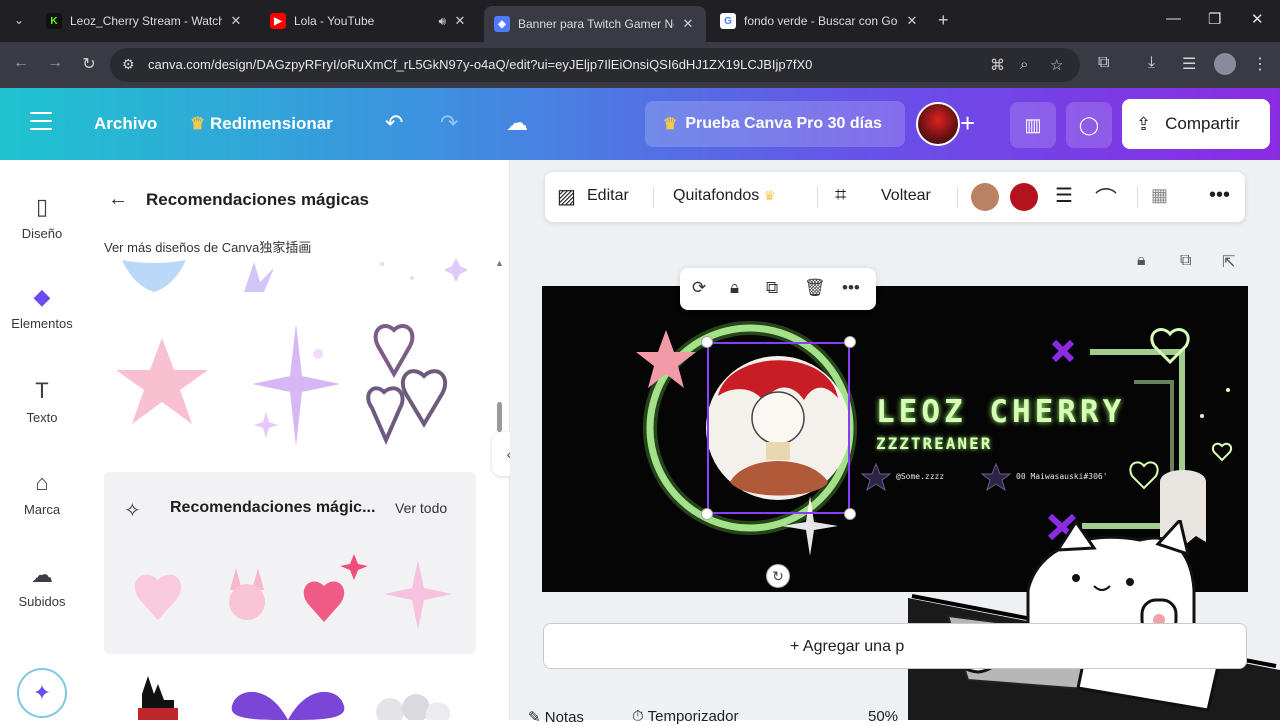 Image resolution: width=1280 pixels, height=726 pixels. I want to click on color-swatch-red, so click(1024, 197).